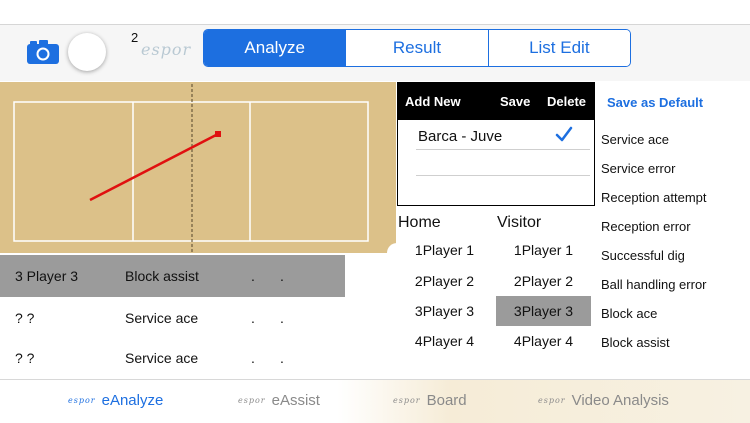 Image resolution: width=750 pixels, height=423 pixels. I want to click on mode-segmented-control: Analyze Result List Edit, so click(417, 48).